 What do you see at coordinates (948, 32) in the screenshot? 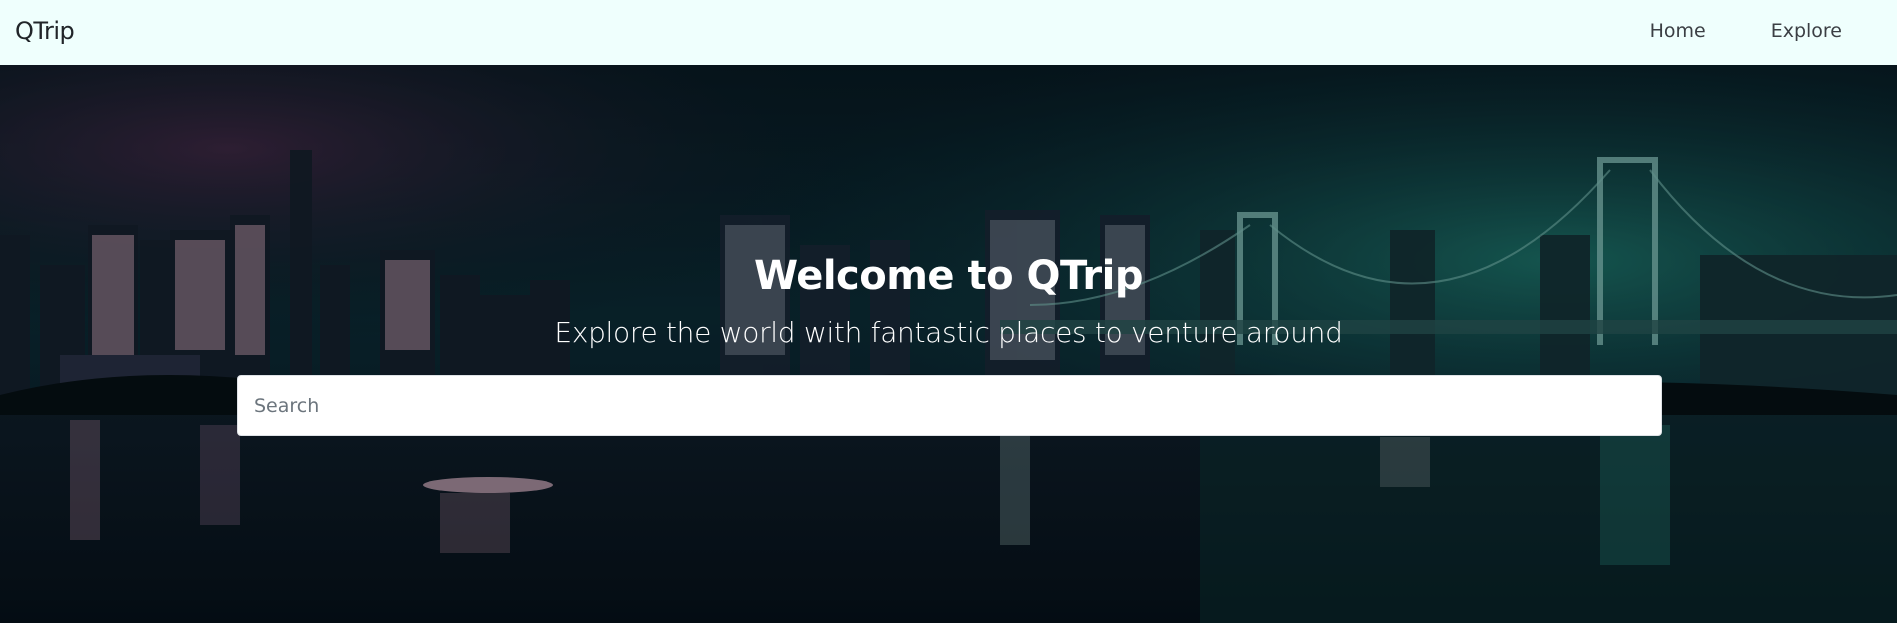
I see `navbar: QTrip Home Explore` at bounding box center [948, 32].